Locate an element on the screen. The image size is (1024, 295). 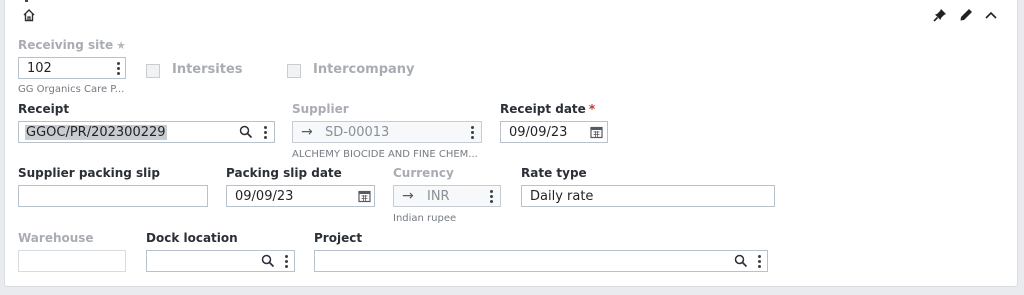
intercompany-label: Intercompany is located at coordinates (364, 69).